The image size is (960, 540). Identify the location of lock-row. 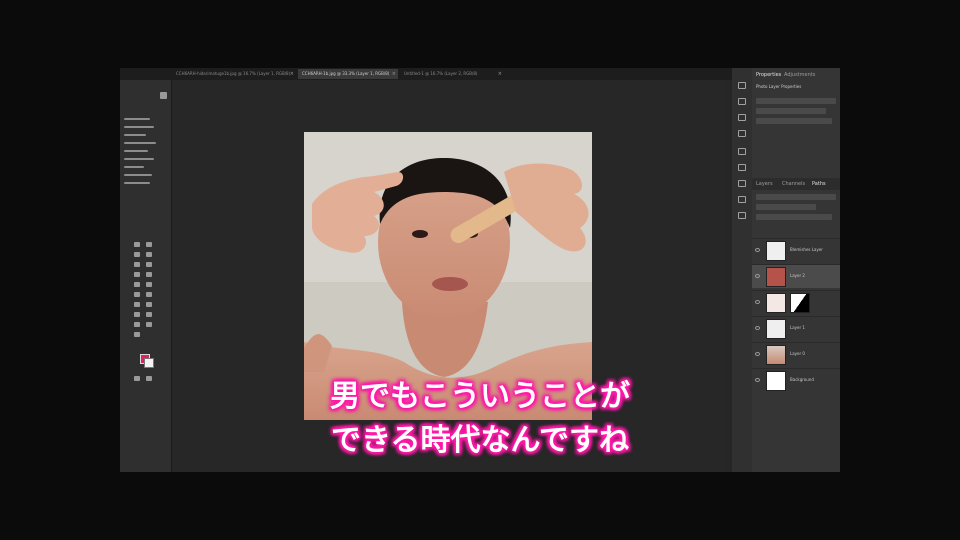
(794, 217).